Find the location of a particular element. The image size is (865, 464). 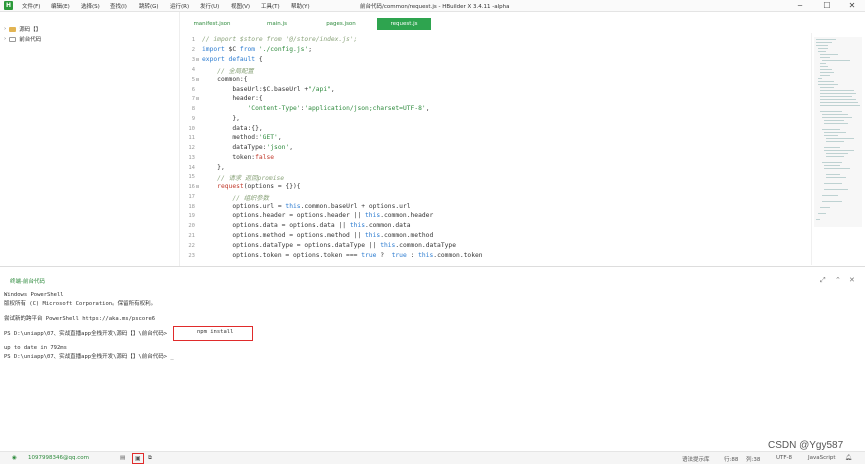

minimap-content is located at coordinates (838, 129).